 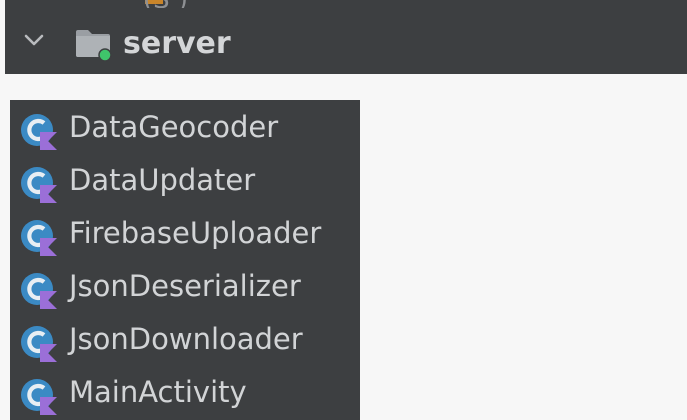 What do you see at coordinates (162, 180) in the screenshot?
I see `class-name: DataUpdater` at bounding box center [162, 180].